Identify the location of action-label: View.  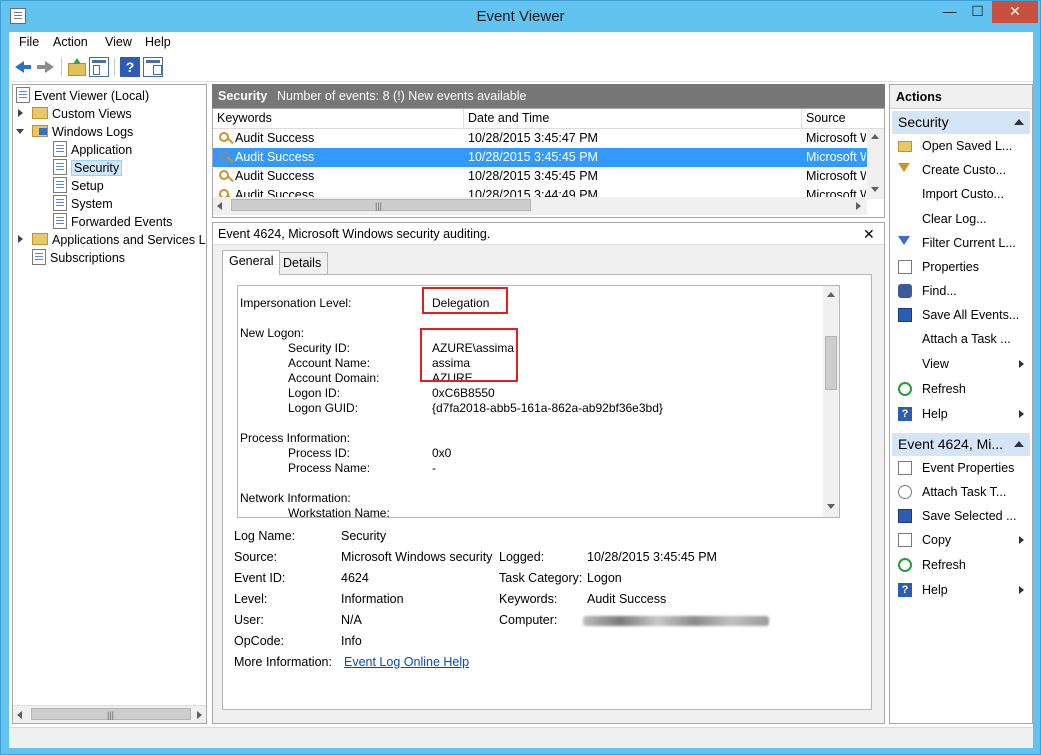
(935, 364).